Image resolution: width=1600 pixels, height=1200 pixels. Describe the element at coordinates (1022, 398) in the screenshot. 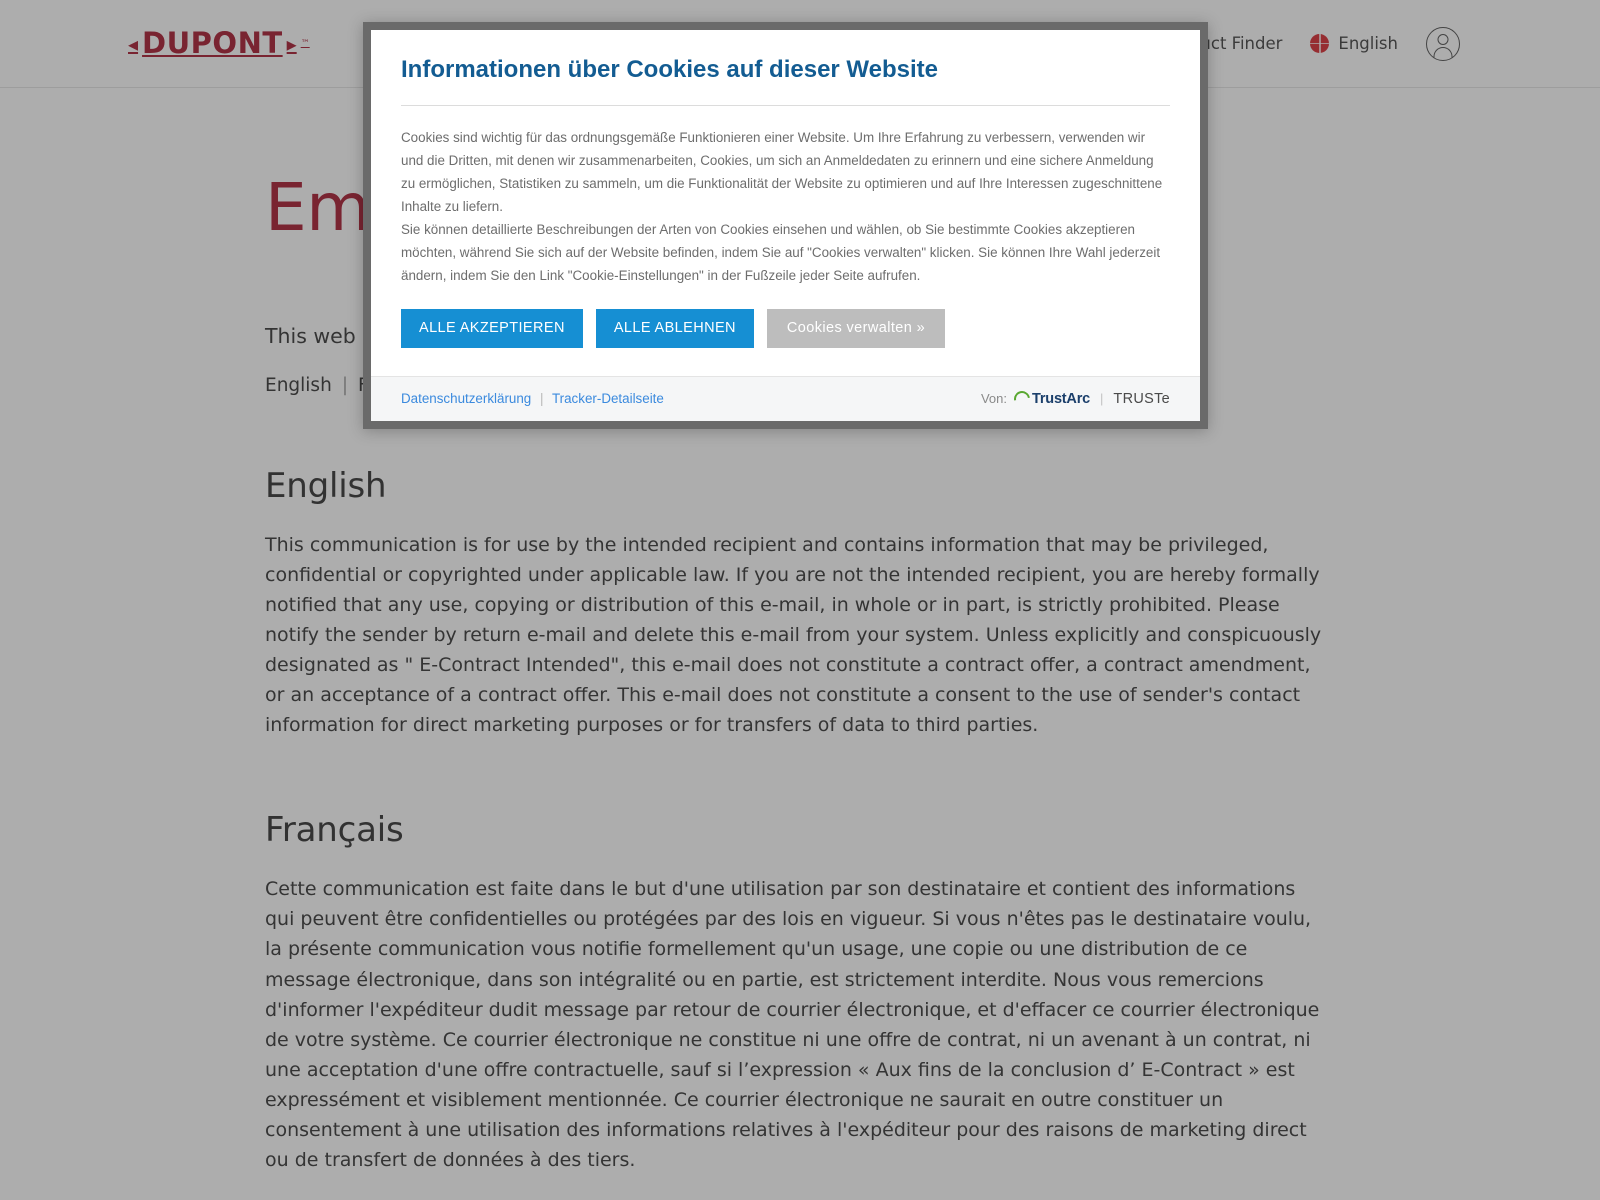

I see `trustarc-swoosh-icon` at that location.